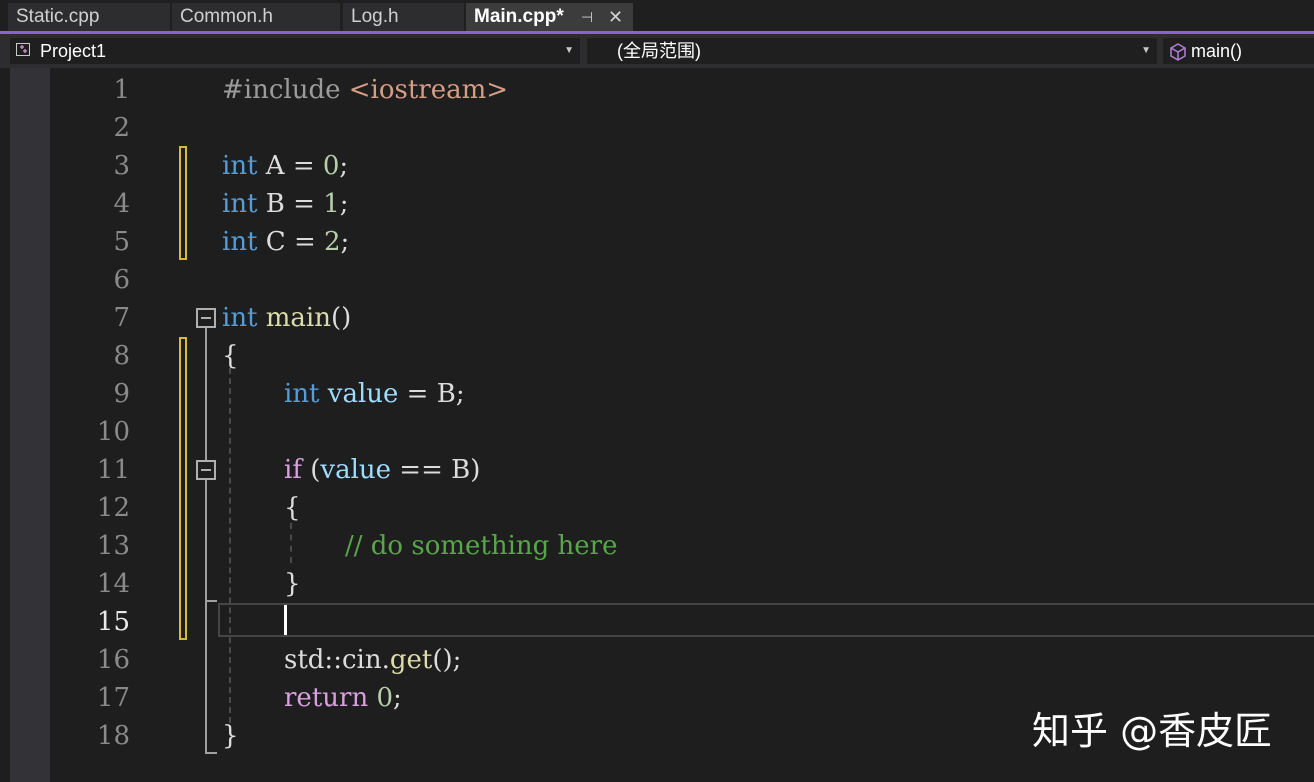 The width and height of the screenshot is (1314, 782). What do you see at coordinates (121, 166) in the screenshot?
I see `line-number: 3` at bounding box center [121, 166].